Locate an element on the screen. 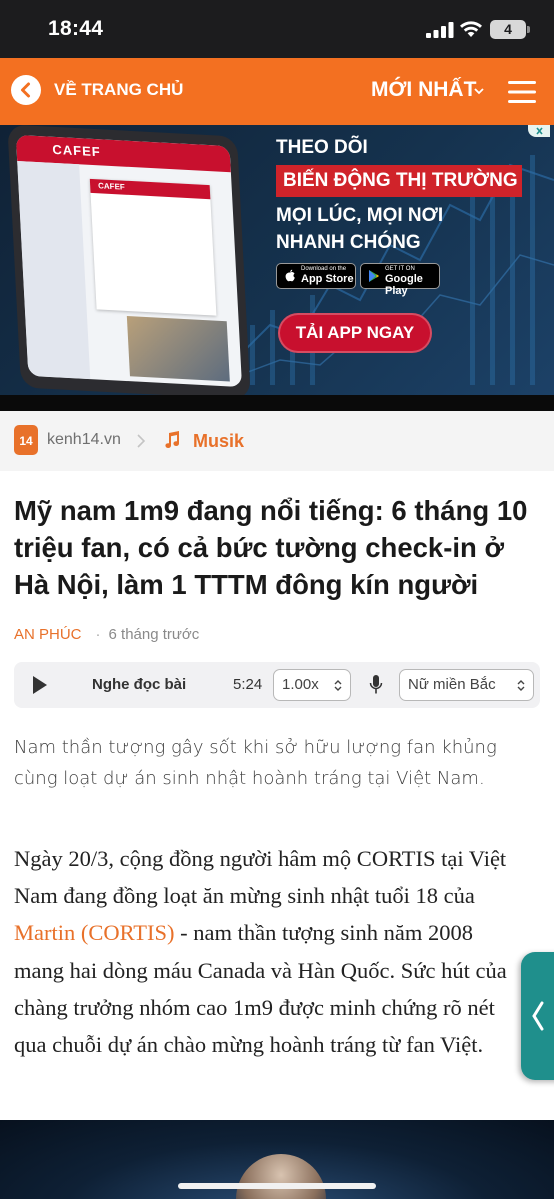 The height and width of the screenshot is (1199, 554). voice-select: Nữ miền Bắc is located at coordinates (466, 685).